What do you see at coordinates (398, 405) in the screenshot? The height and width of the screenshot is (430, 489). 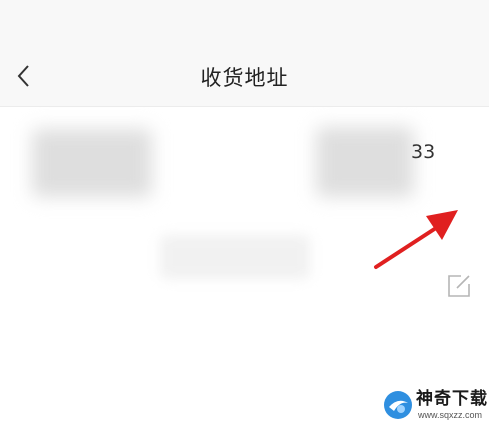 I see `watermark-logo-icon` at bounding box center [398, 405].